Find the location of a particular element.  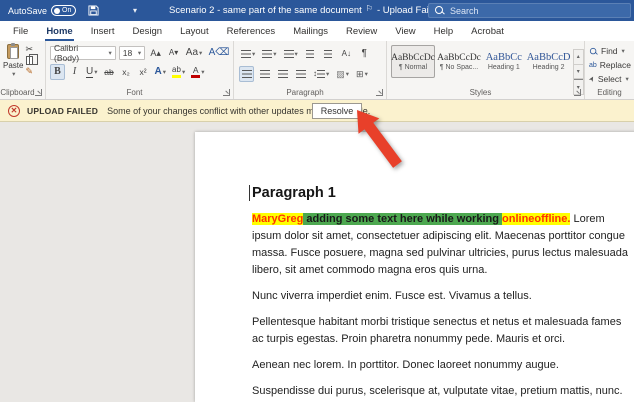

inserted-text-tail: onlineoffline. is located at coordinates (536, 219).